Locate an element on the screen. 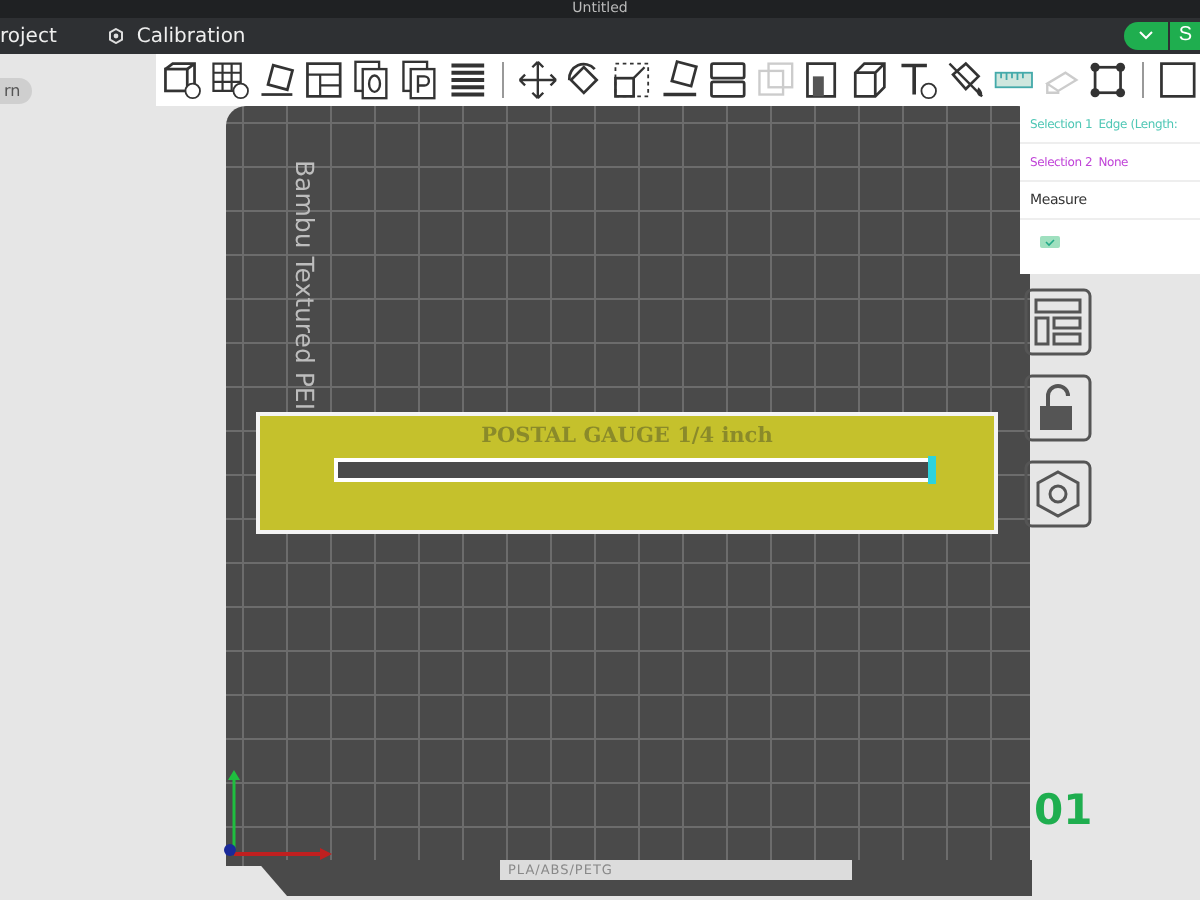  split-icon is located at coordinates (727, 80).